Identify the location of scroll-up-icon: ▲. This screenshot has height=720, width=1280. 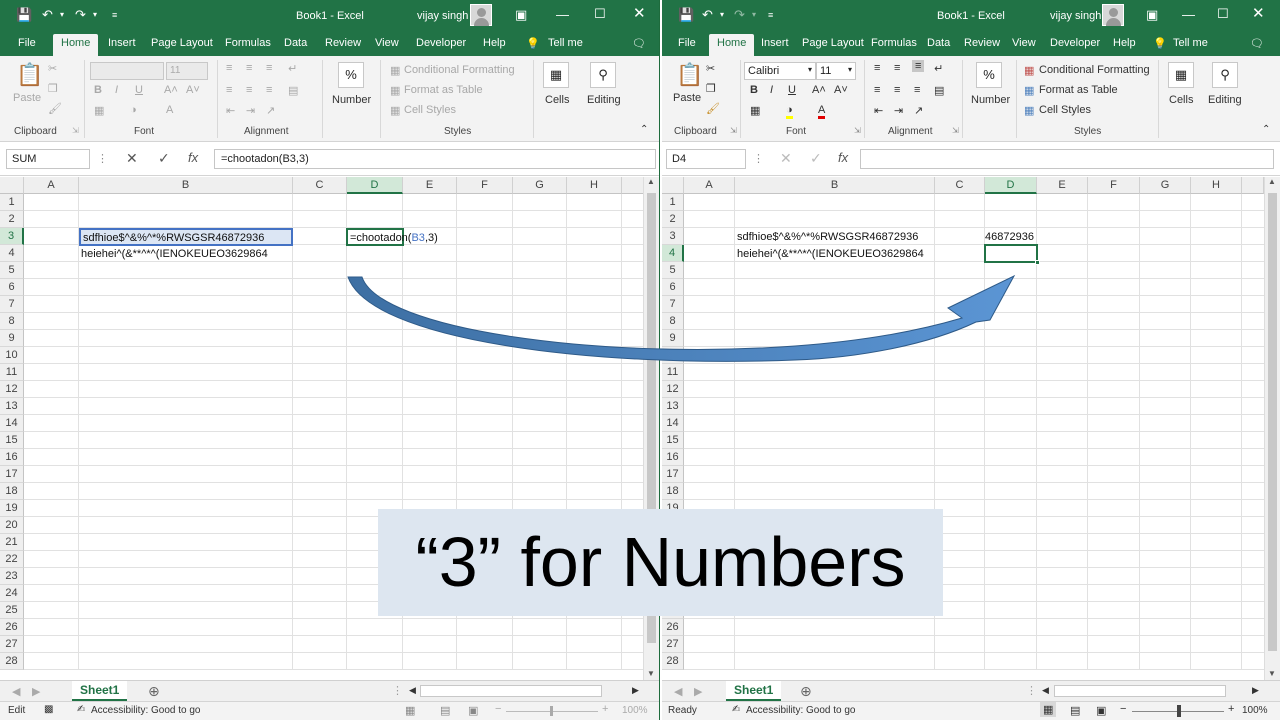
(651, 181).